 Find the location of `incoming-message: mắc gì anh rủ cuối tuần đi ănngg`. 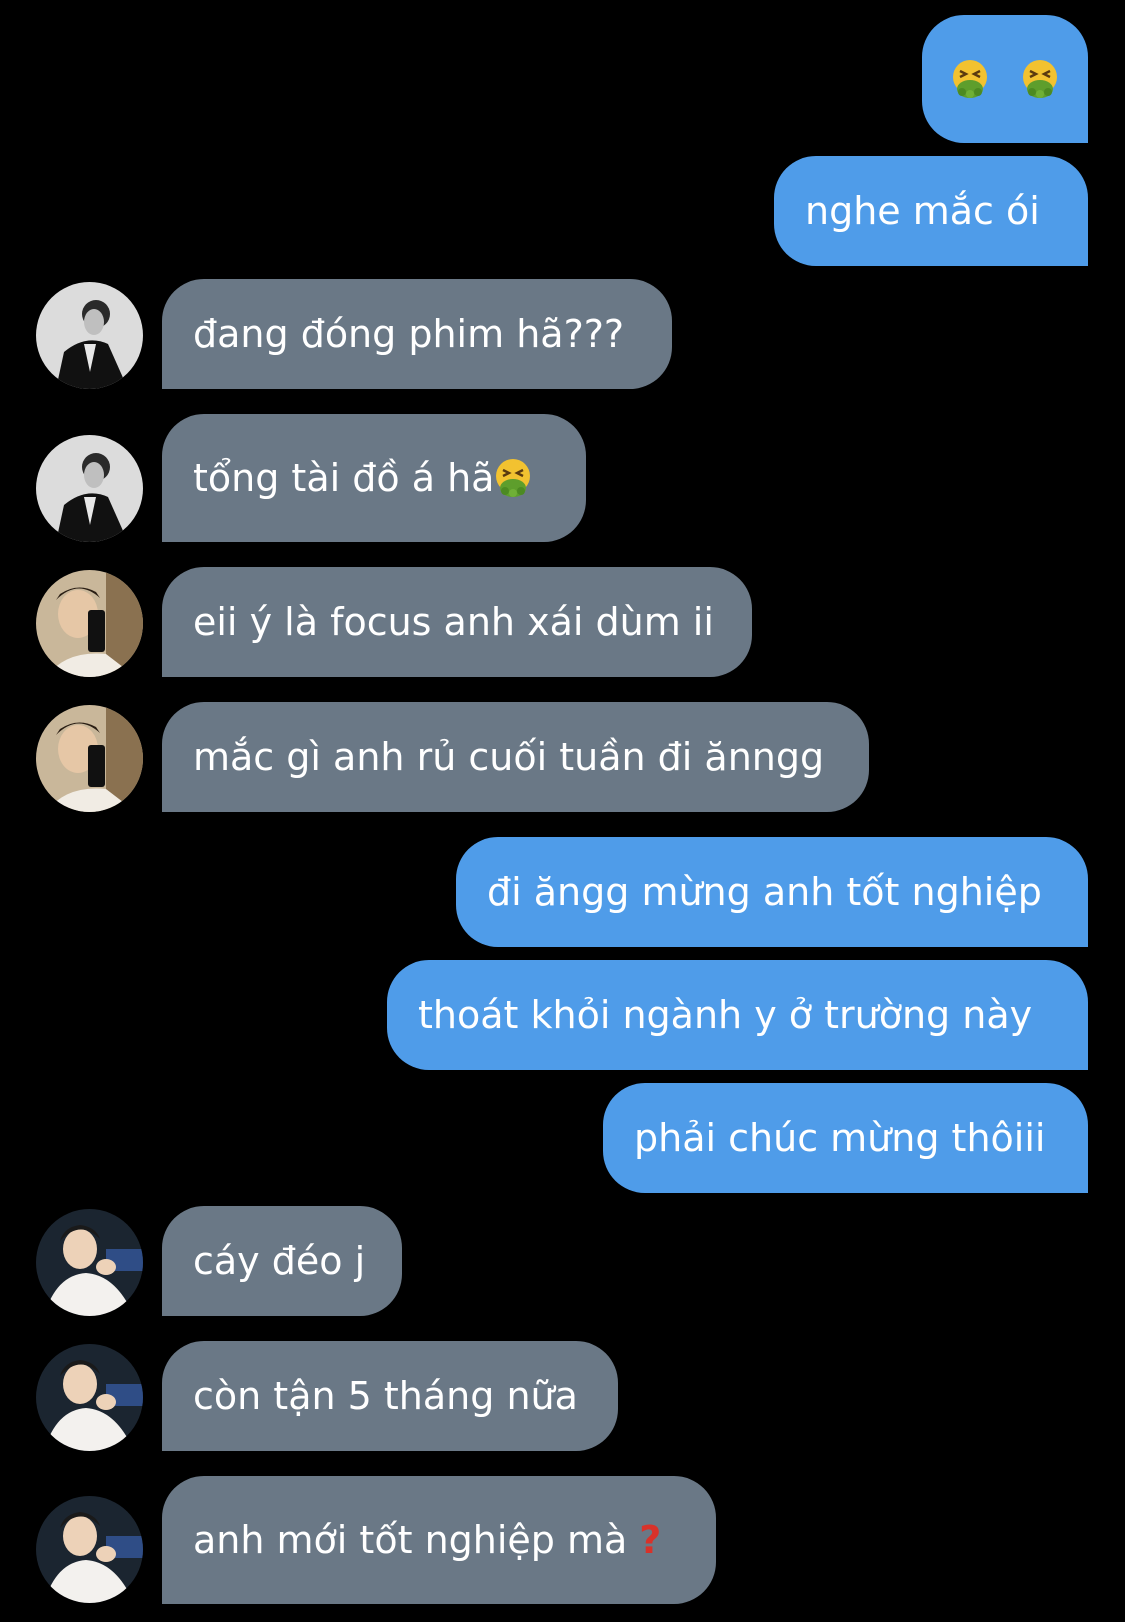

incoming-message: mắc gì anh rủ cuối tuần đi ănngg is located at coordinates (515, 757).